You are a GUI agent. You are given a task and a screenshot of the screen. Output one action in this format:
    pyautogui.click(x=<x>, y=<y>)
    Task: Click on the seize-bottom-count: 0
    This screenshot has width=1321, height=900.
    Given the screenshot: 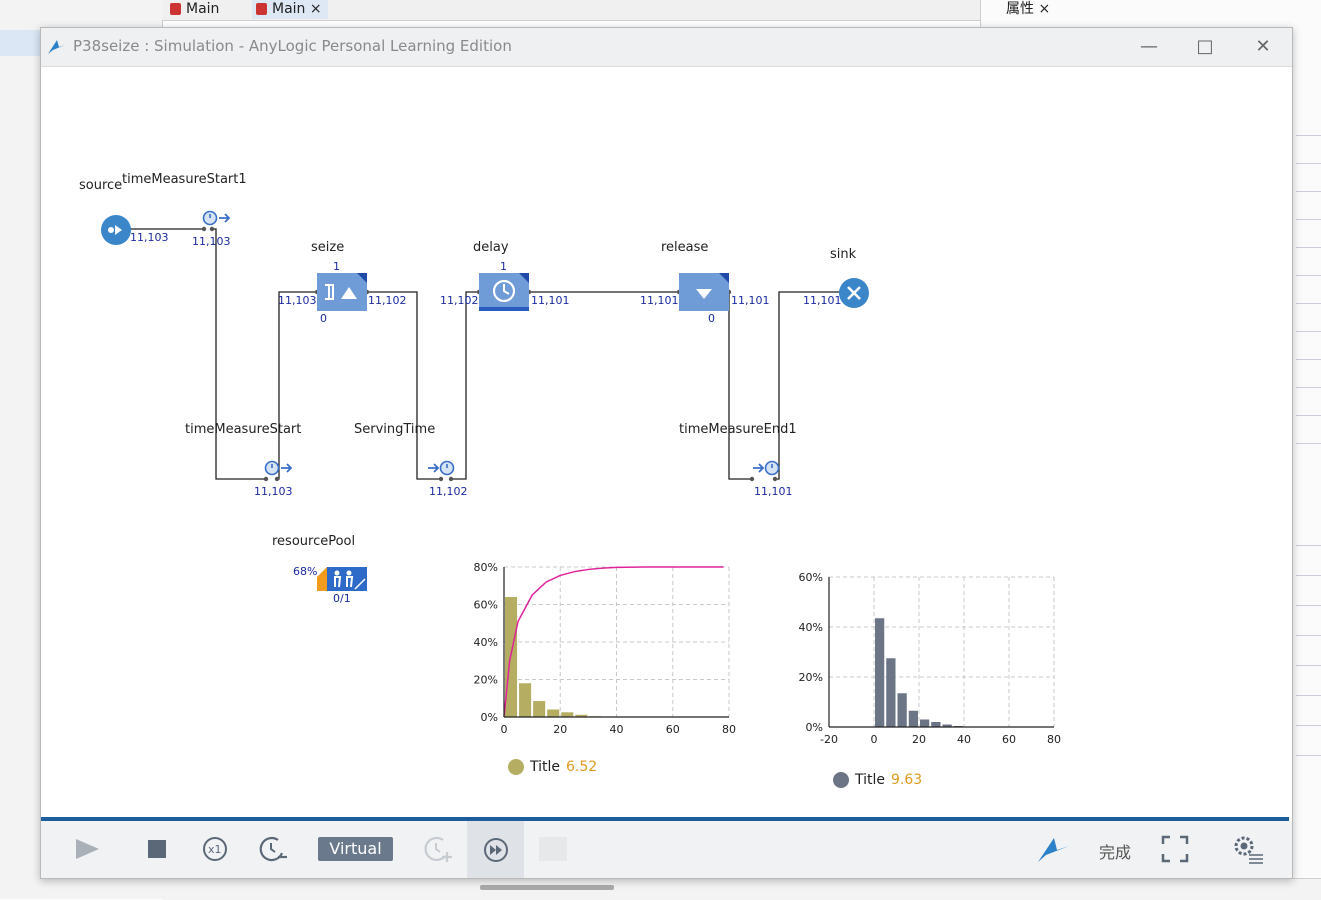 What is the action you would take?
    pyautogui.click(x=323, y=318)
    